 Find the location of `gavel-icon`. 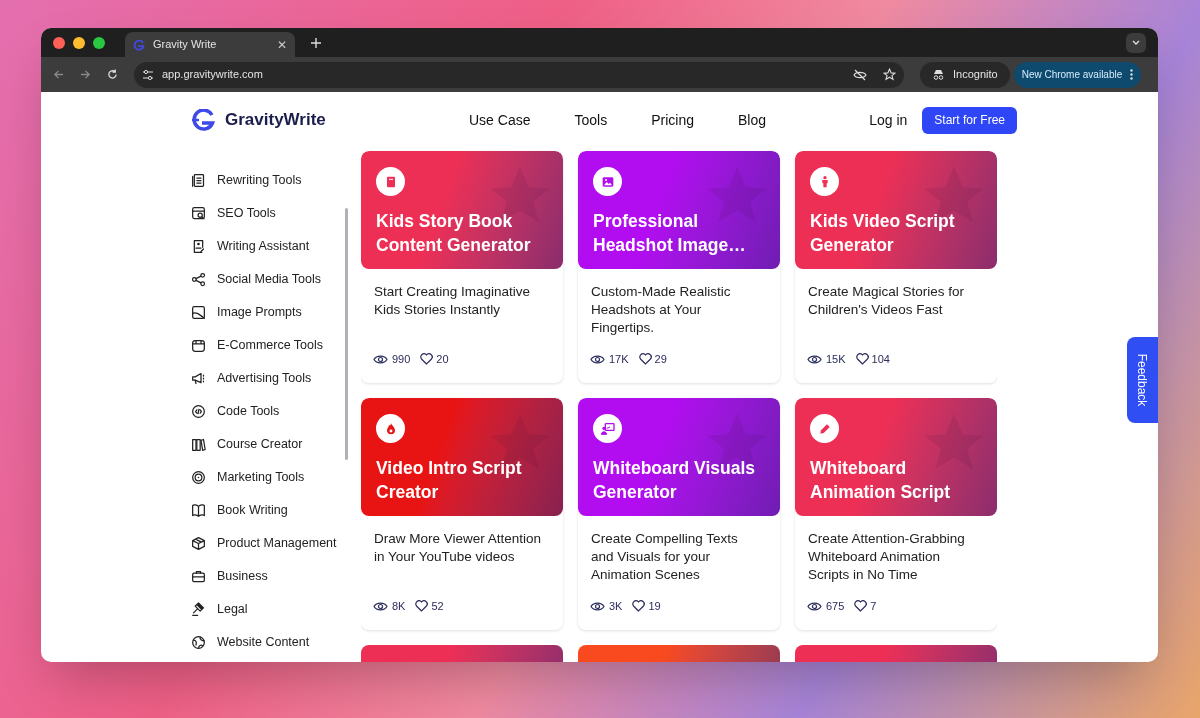

gavel-icon is located at coordinates (198, 609).